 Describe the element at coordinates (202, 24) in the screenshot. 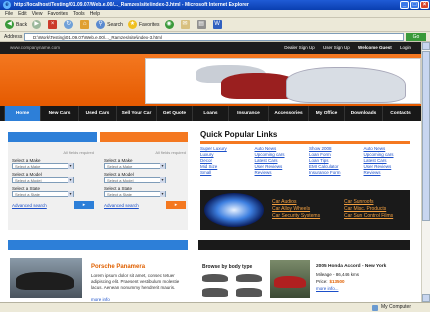

I see `print-button: ▤` at that location.